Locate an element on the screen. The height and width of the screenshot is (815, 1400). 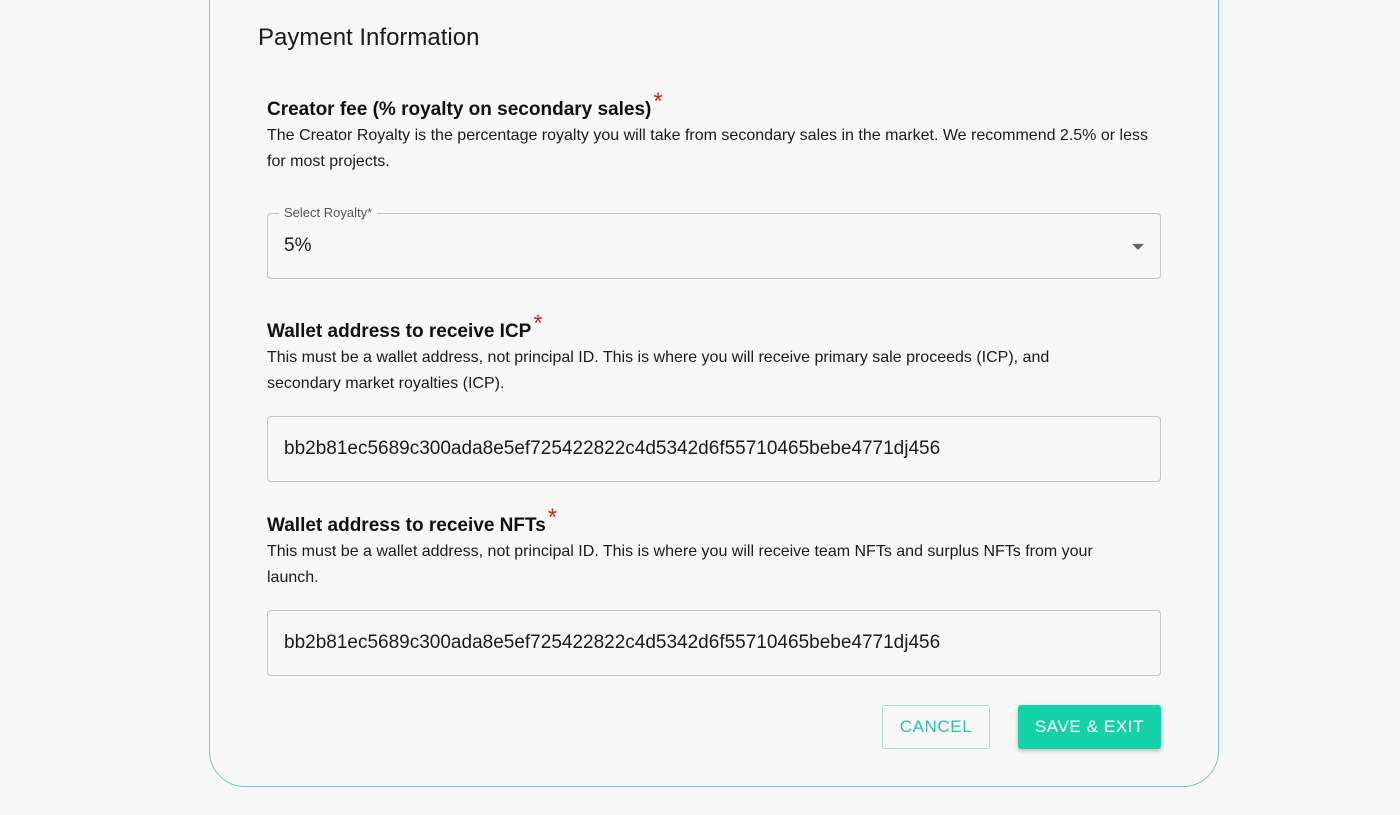
icp-wallet-heading: Wallet address to receive ICP* is located at coordinates (405, 327).